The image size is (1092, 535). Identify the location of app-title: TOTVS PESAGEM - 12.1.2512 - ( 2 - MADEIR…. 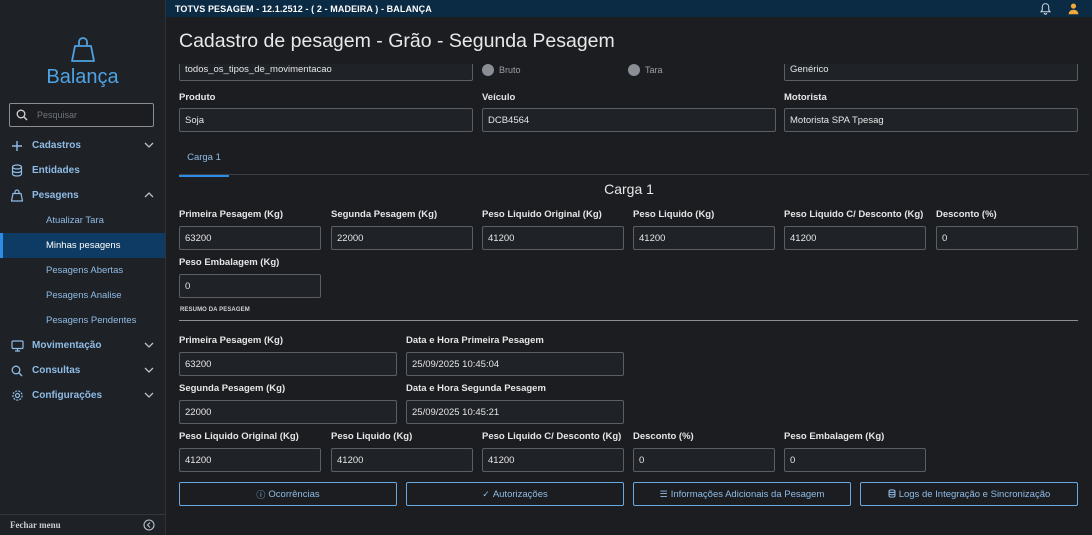
(303, 8).